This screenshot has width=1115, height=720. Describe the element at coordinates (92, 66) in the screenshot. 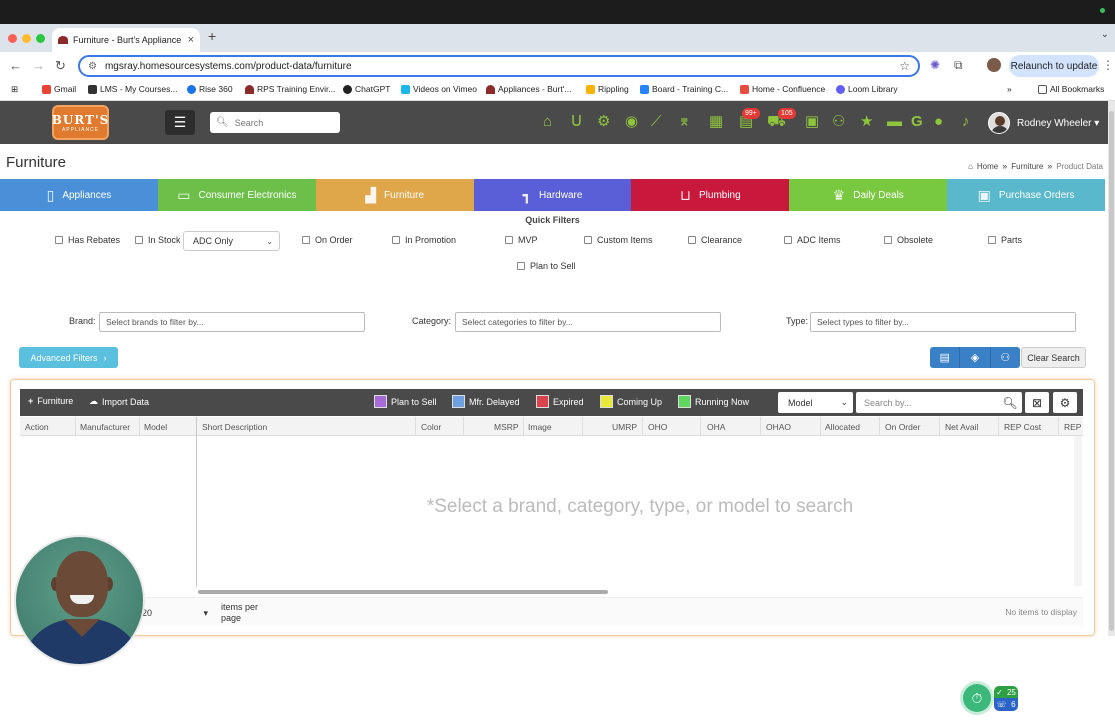

I see `site-info-icon: ⚙` at that location.